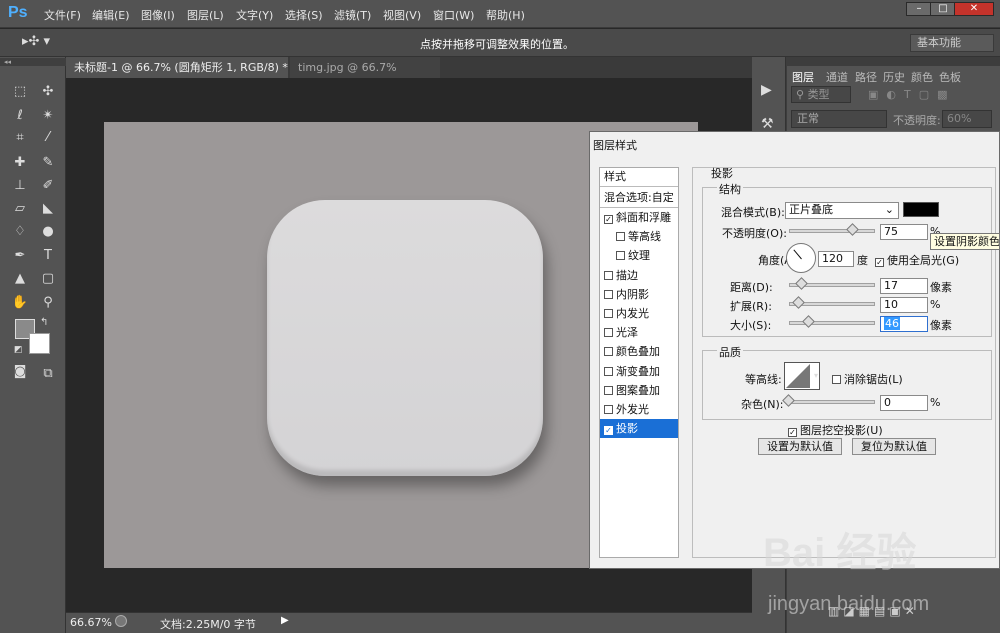  What do you see at coordinates (912, 94) in the screenshot?
I see `layer-filter-icons: ▣◐T▢▩` at bounding box center [912, 94].